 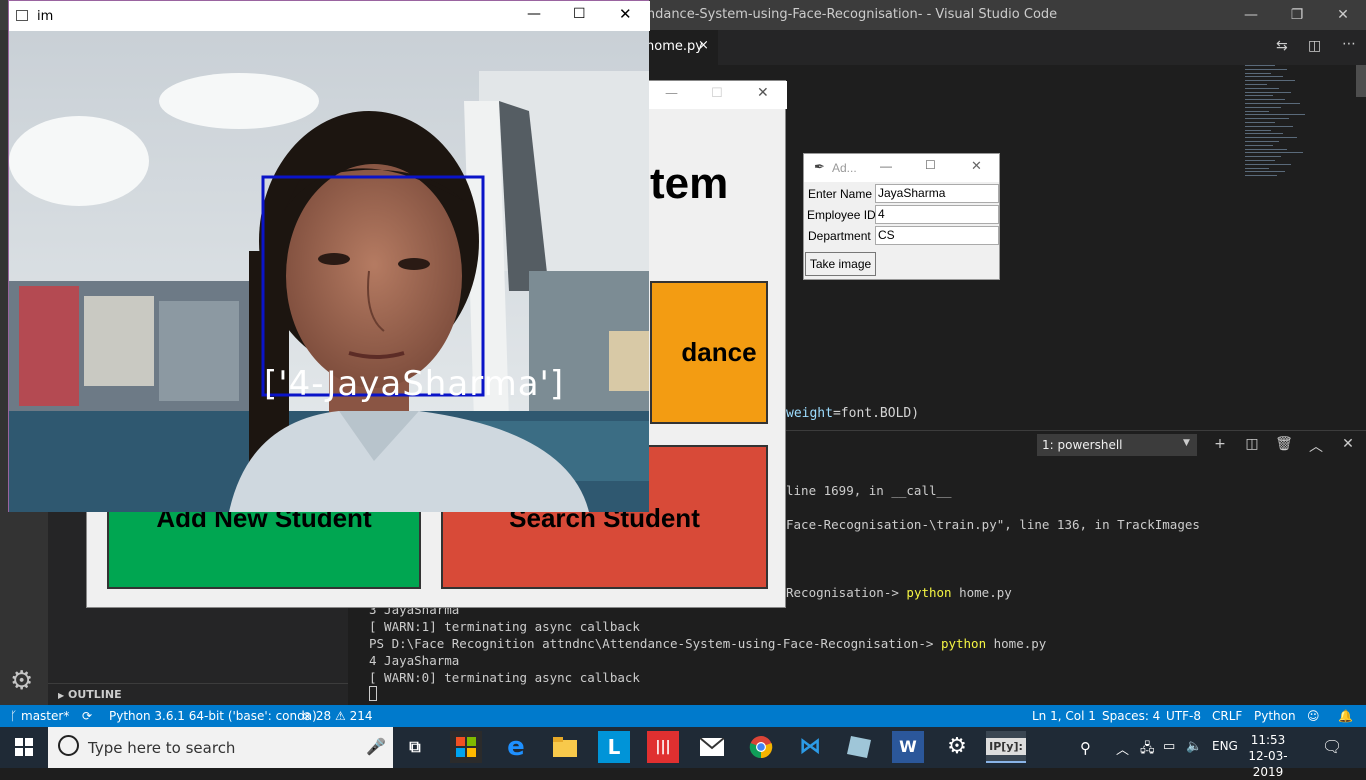 What do you see at coordinates (703, 45) in the screenshot?
I see `tab-close-icon: ×` at bounding box center [703, 45].